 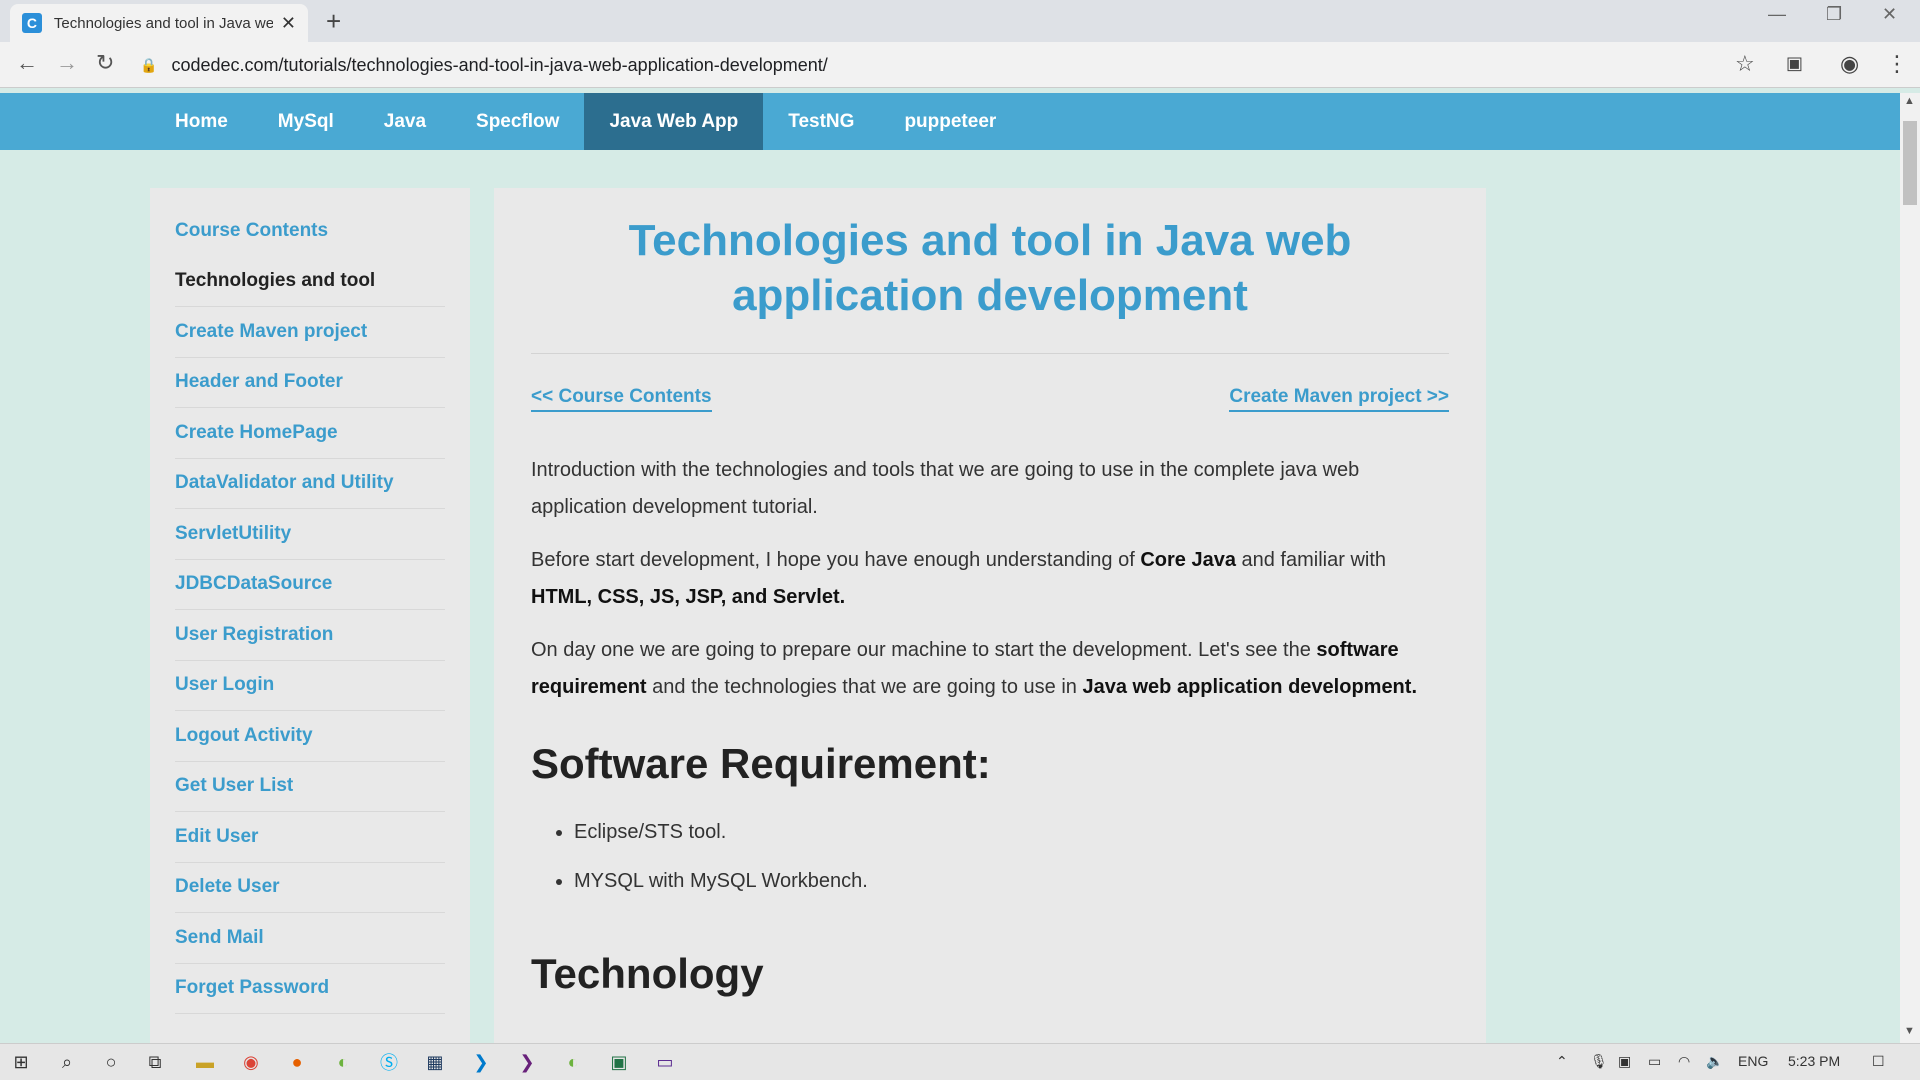 I want to click on sidebar-item-create-homepage: Create HomePage, so click(x=310, y=433).